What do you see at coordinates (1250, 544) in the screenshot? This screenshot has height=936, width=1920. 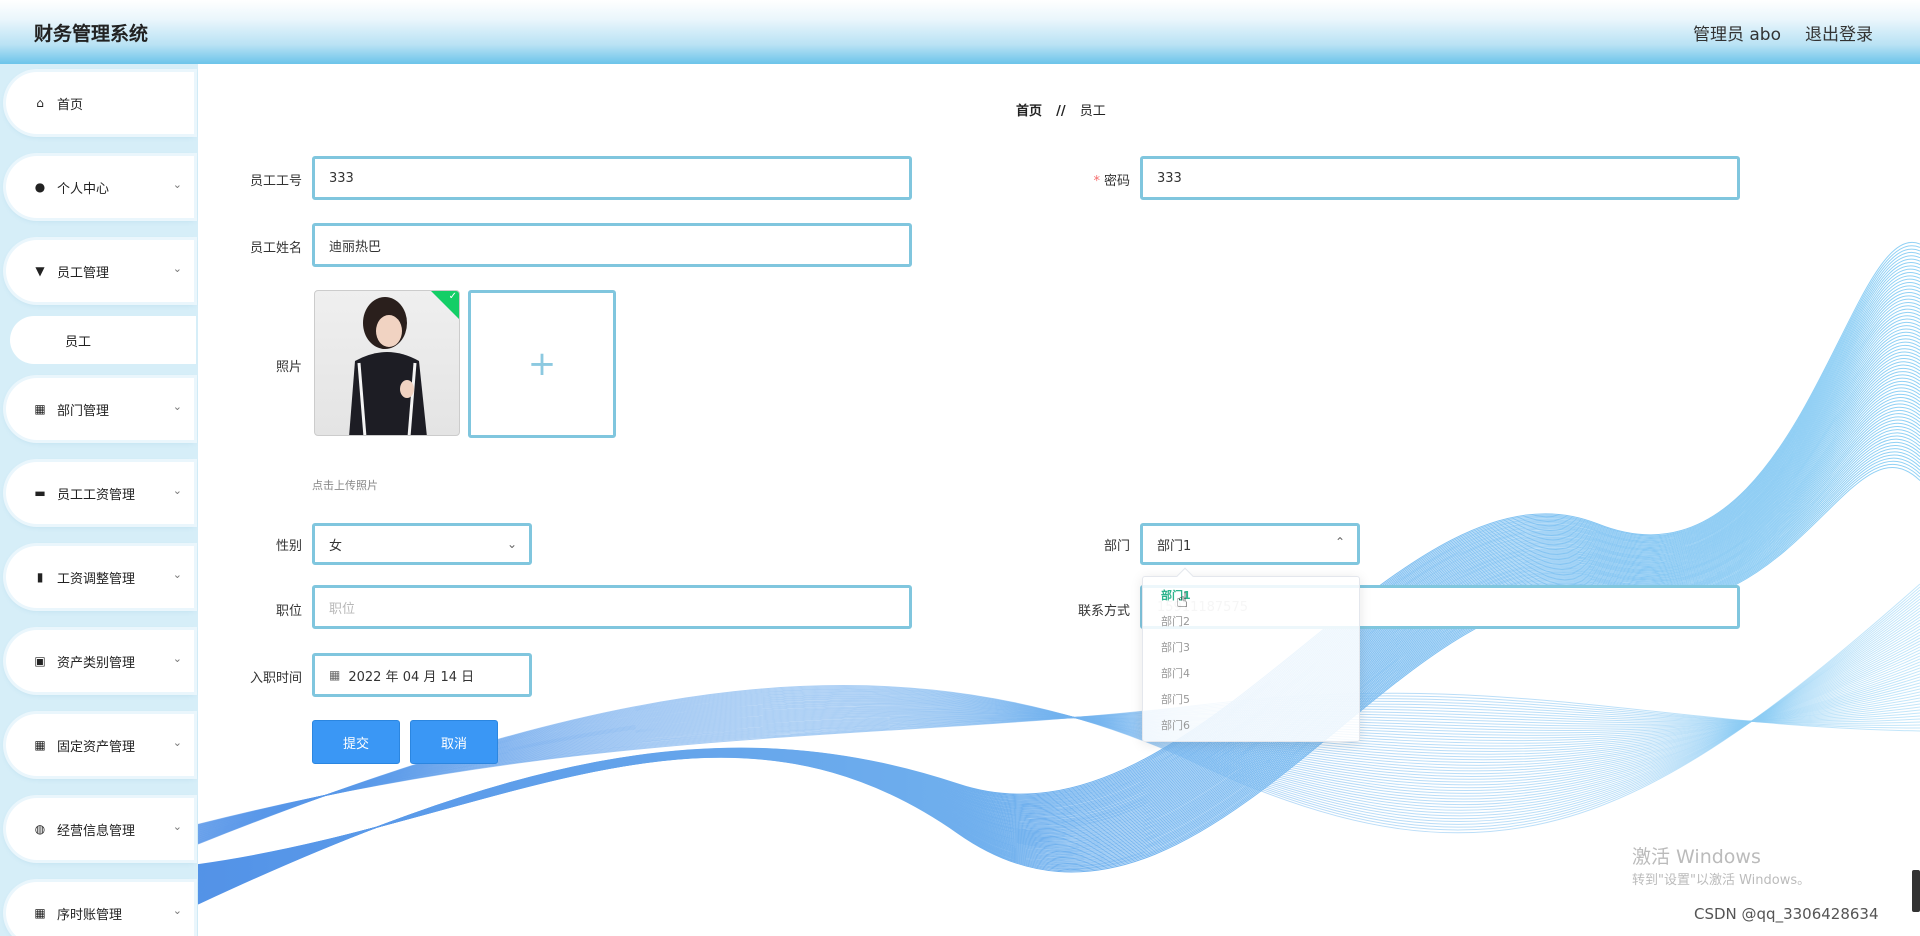 I see `department-select: 部门1 ⌃` at bounding box center [1250, 544].